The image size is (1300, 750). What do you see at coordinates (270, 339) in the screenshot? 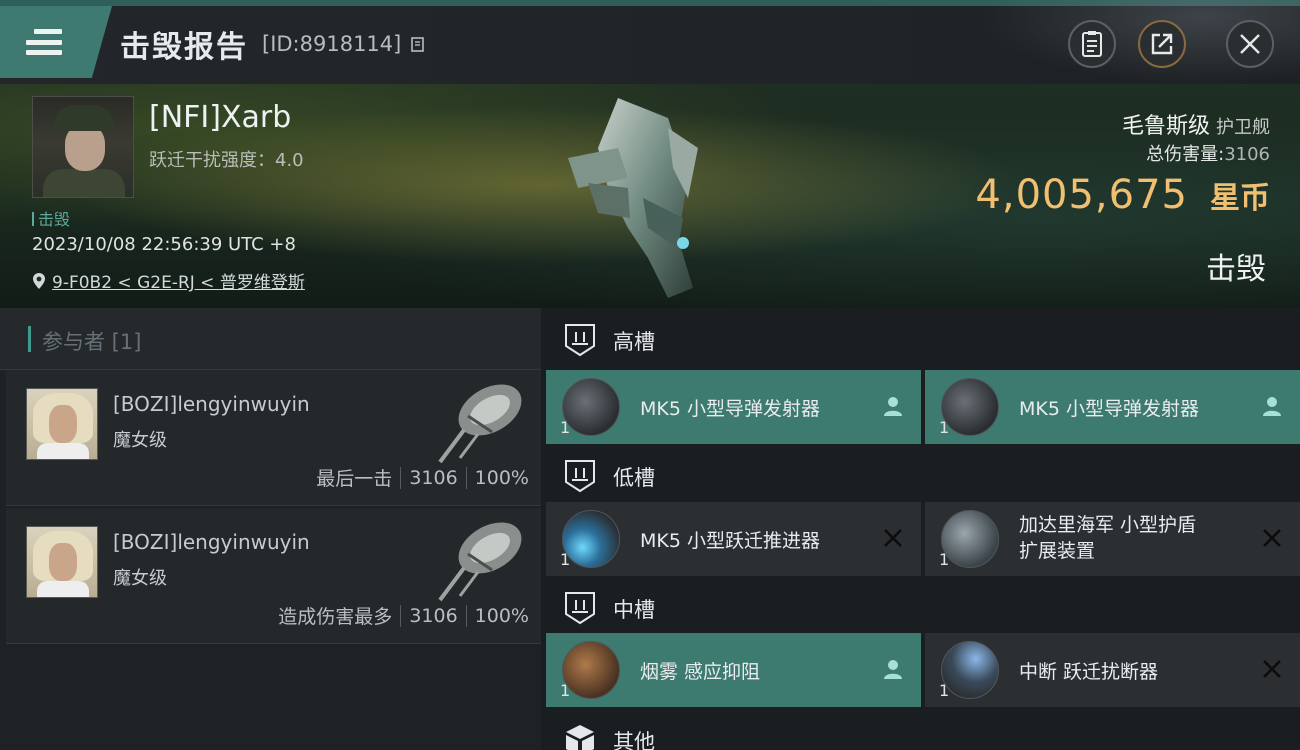
I see `participants-header: 参与者 [1]` at bounding box center [270, 339].